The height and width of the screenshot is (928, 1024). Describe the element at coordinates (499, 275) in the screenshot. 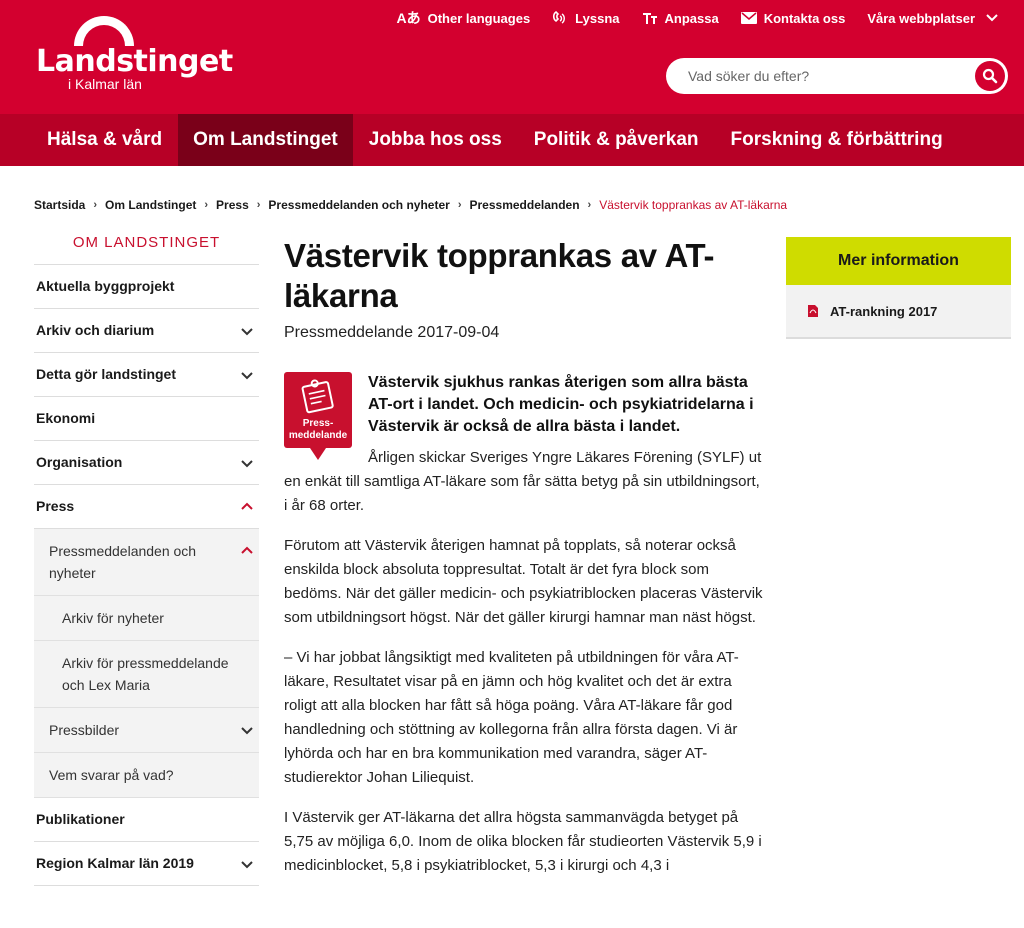

I see `page-title: Västervik topprankas av AT-läkarna` at that location.